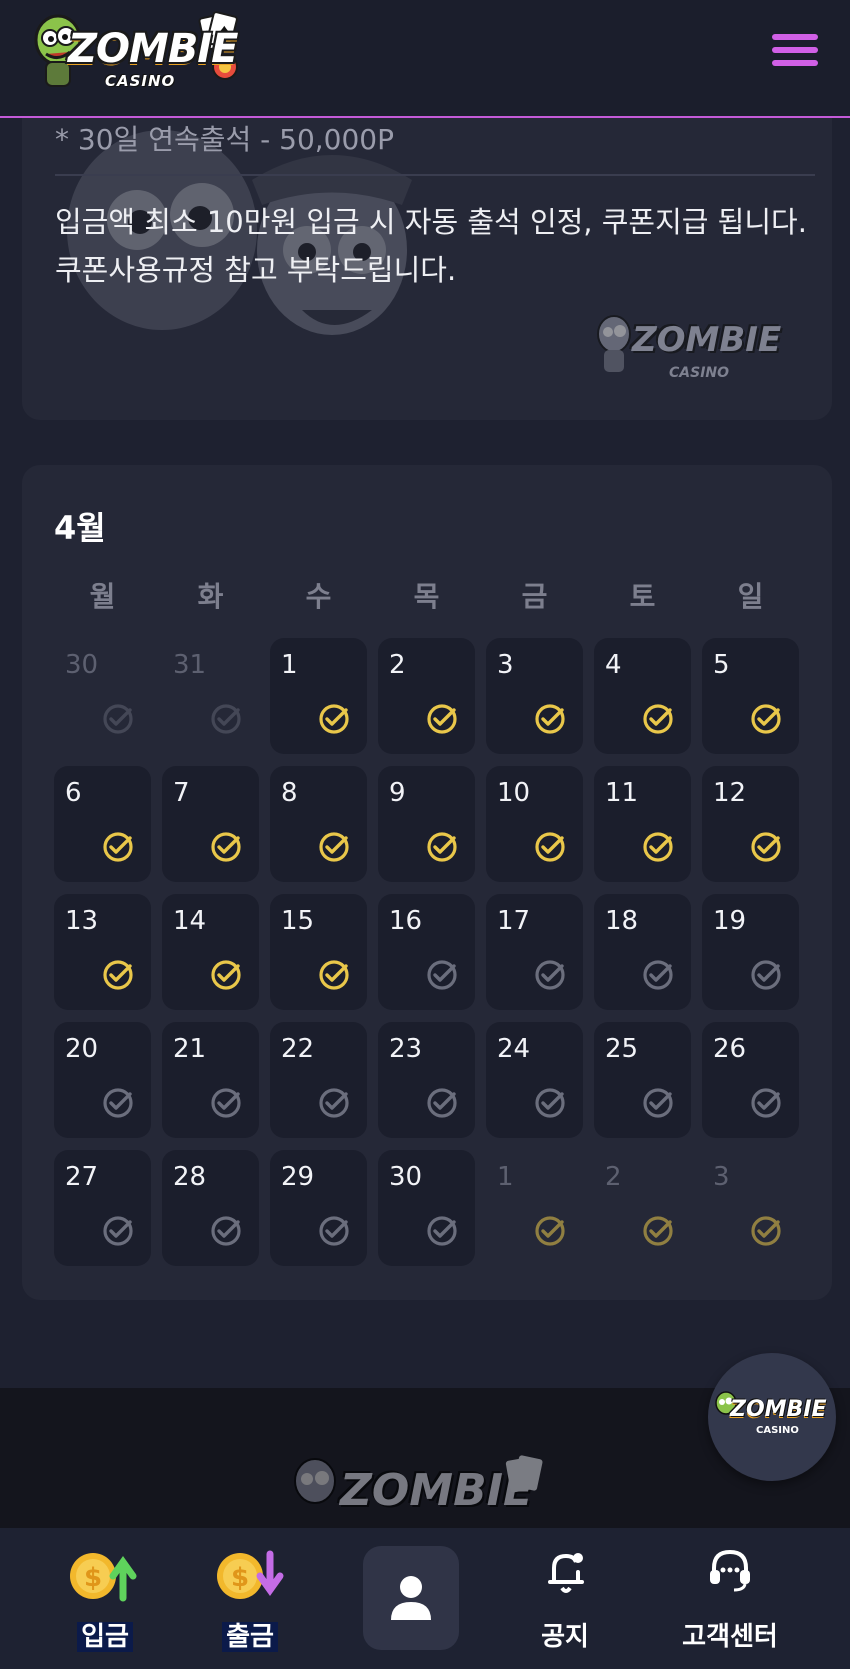 The image size is (850, 1669). What do you see at coordinates (318, 952) in the screenshot?
I see `calendar-day: 15` at bounding box center [318, 952].